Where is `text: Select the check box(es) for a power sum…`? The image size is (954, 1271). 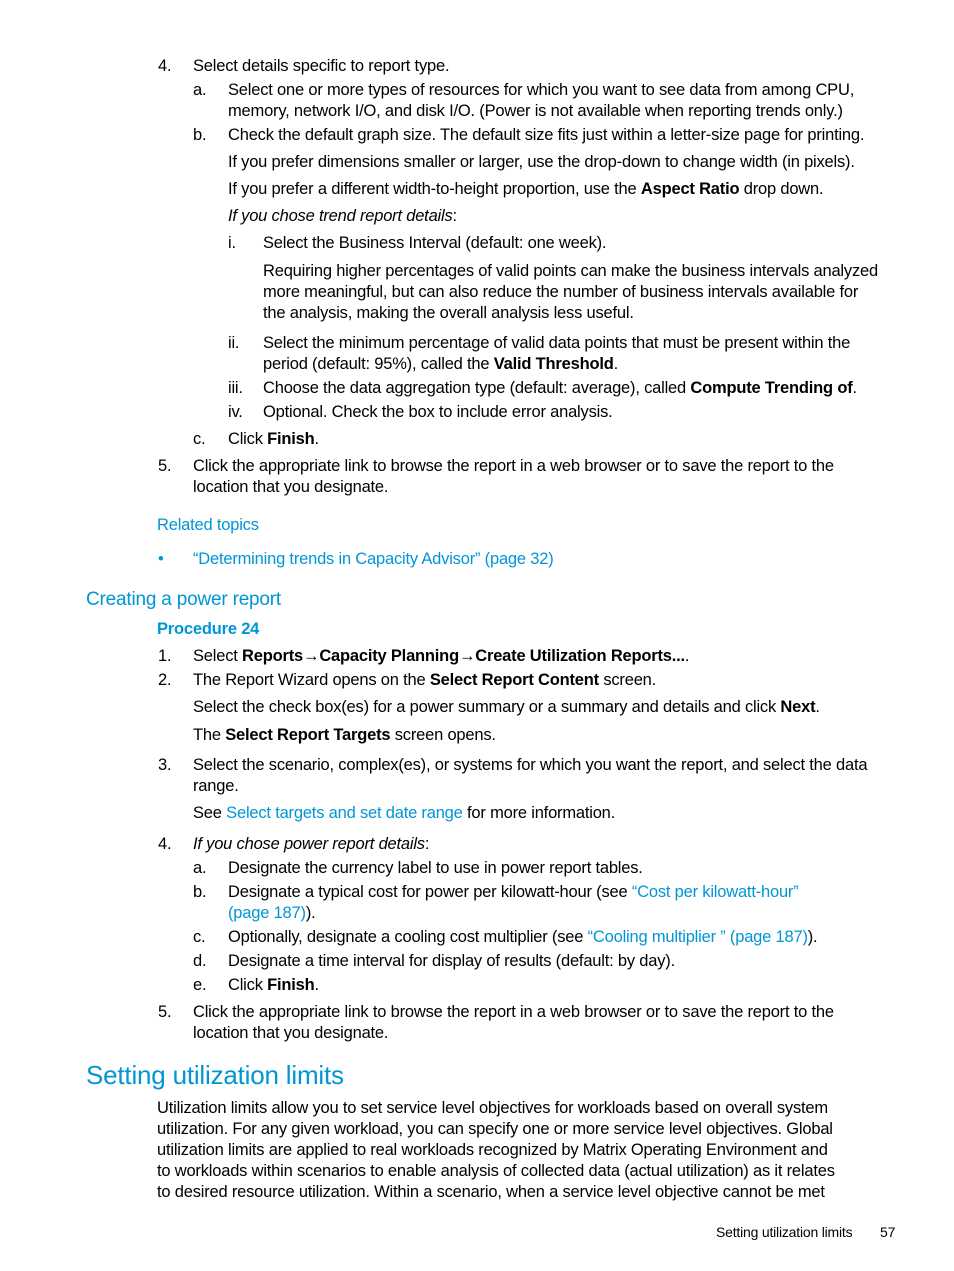
text: Select the check box(es) for a power sum… is located at coordinates (487, 707).